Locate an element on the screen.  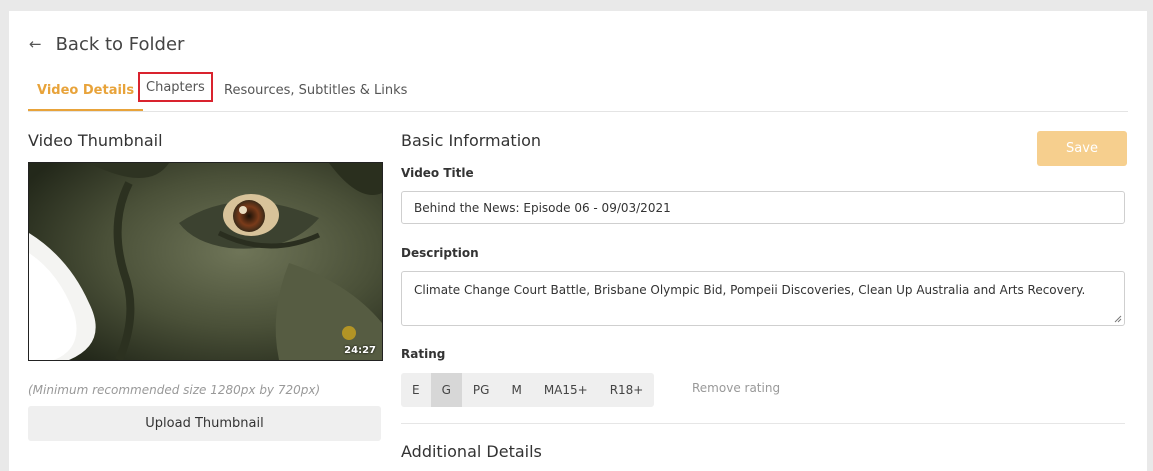
tab-resources-subtitles-links: Resources, Subtitles & Links is located at coordinates (315, 94).